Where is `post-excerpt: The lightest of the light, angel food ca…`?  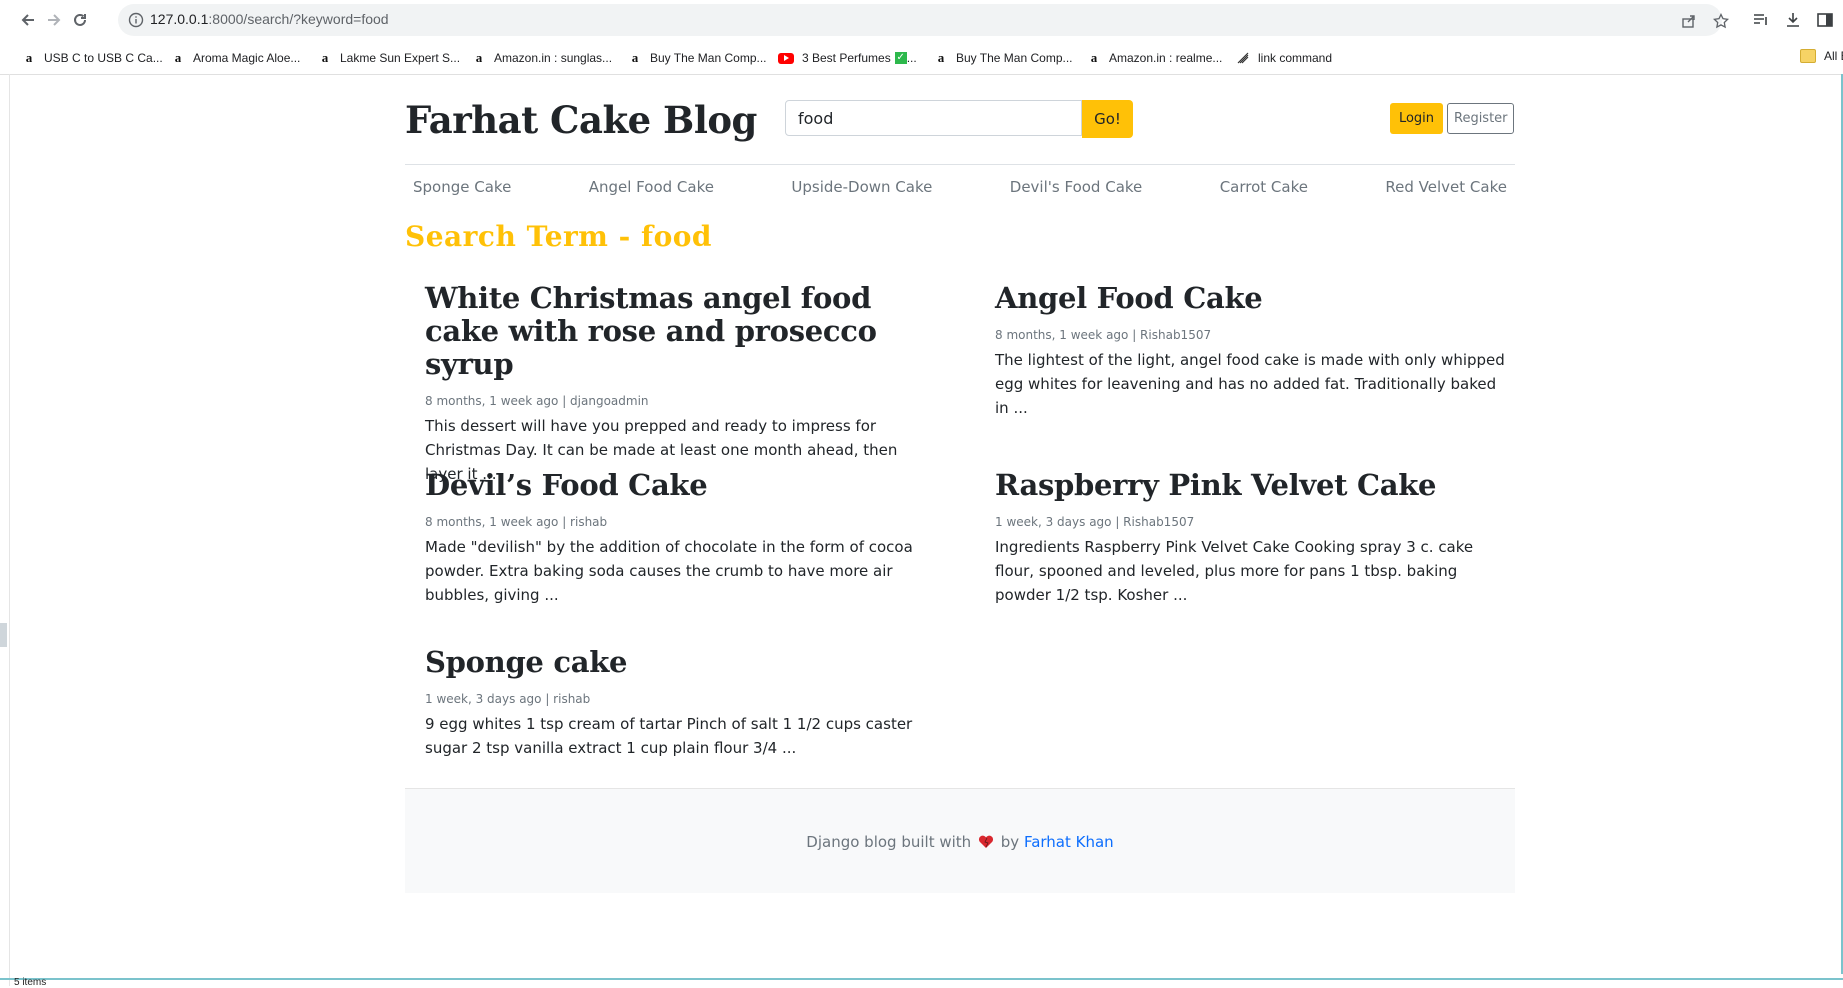 post-excerpt: The lightest of the light, angel food ca… is located at coordinates (1250, 384).